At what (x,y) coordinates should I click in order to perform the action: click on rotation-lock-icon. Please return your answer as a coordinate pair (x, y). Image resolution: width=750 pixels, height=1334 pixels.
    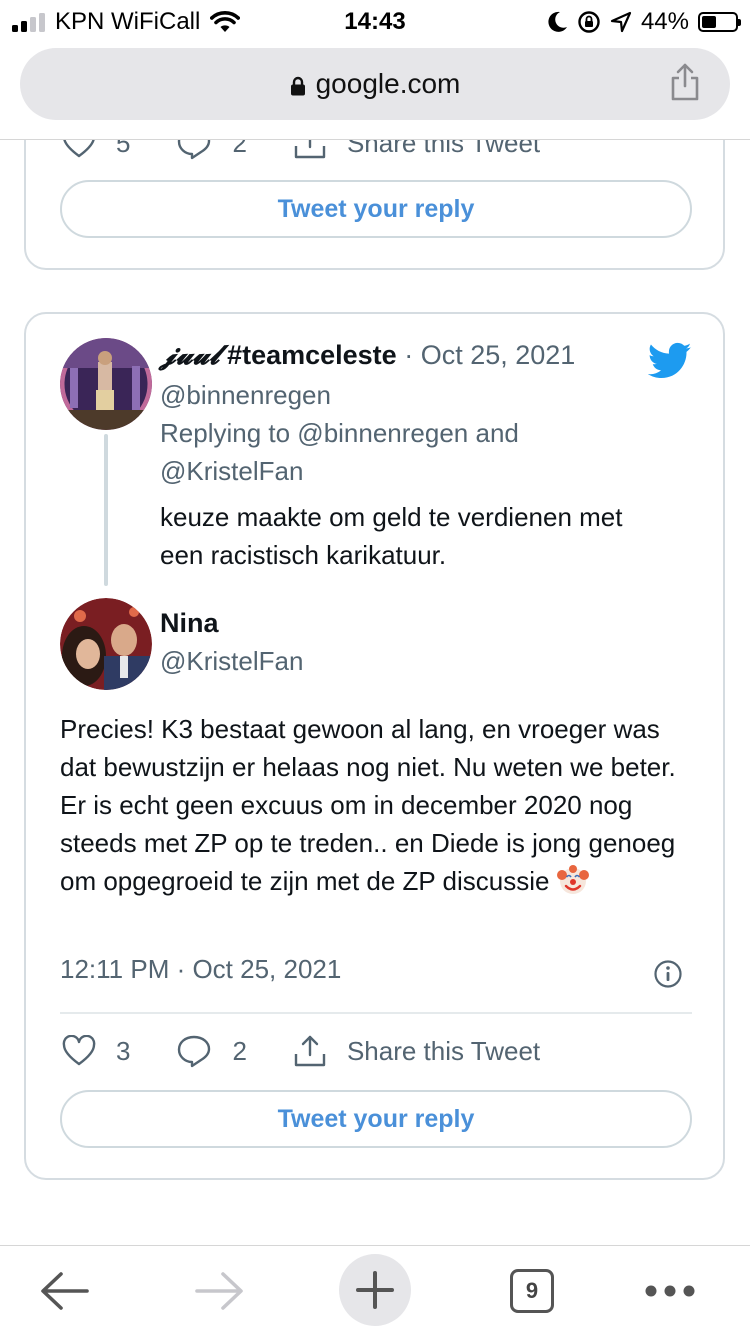
    Looking at the image, I should click on (589, 22).